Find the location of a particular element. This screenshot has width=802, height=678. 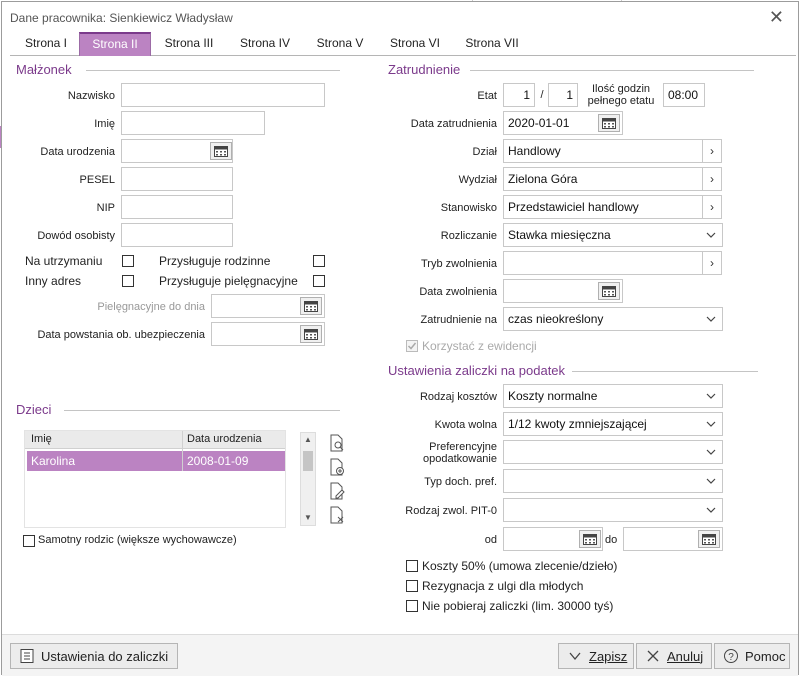

column-header-data: Data urodzenia is located at coordinates (224, 439).